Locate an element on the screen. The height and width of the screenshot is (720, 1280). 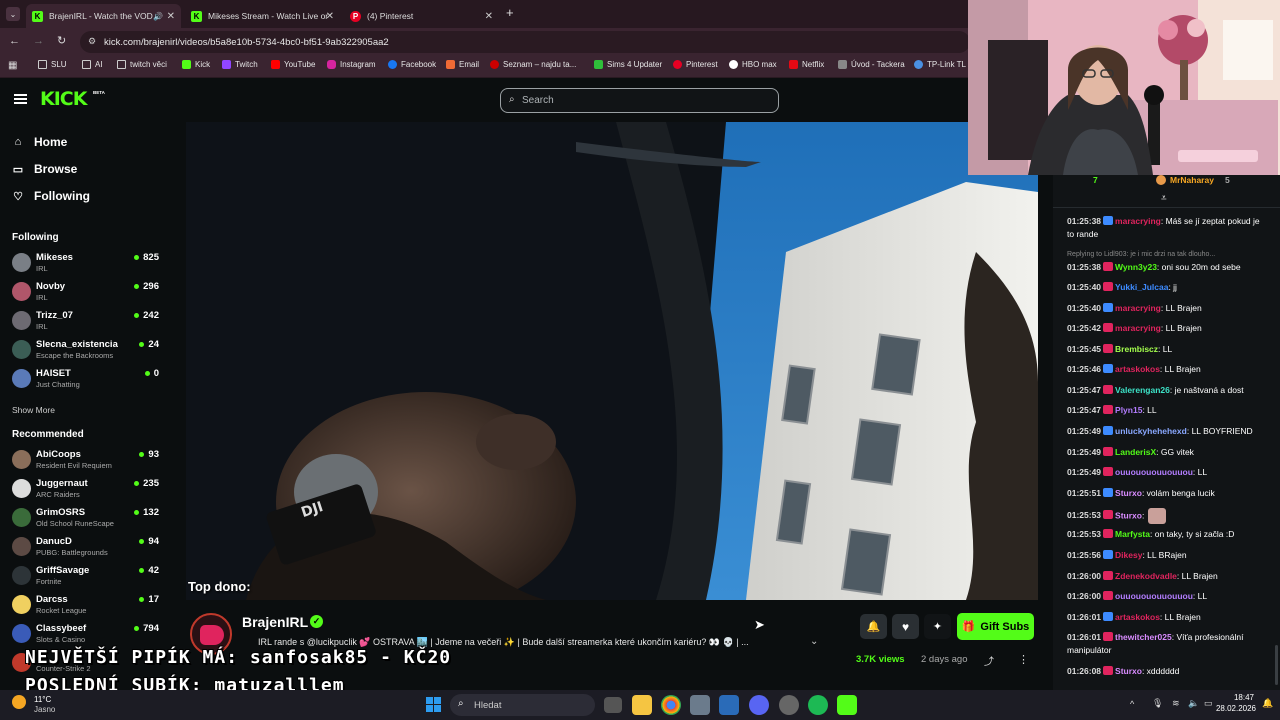
bookmark-netflix: Netflix is located at coordinates (806, 64).